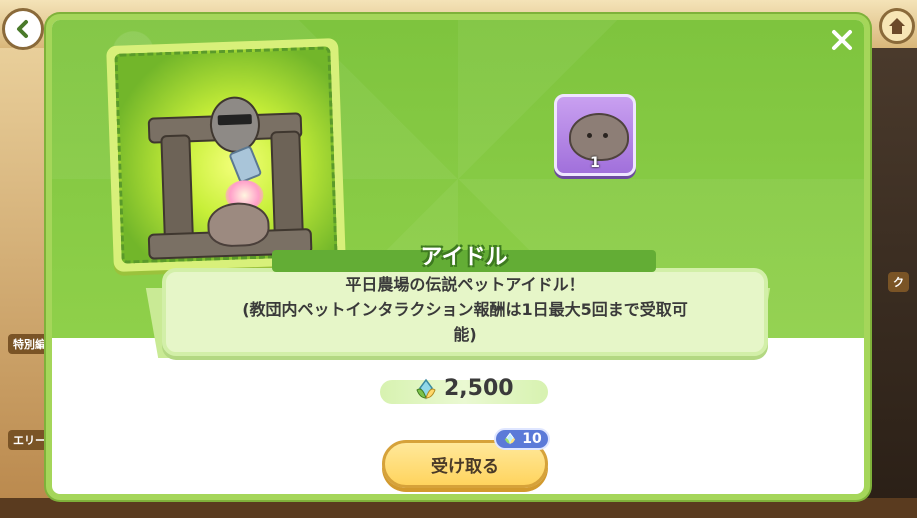  I want to click on sunglasses, so click(234, 120).